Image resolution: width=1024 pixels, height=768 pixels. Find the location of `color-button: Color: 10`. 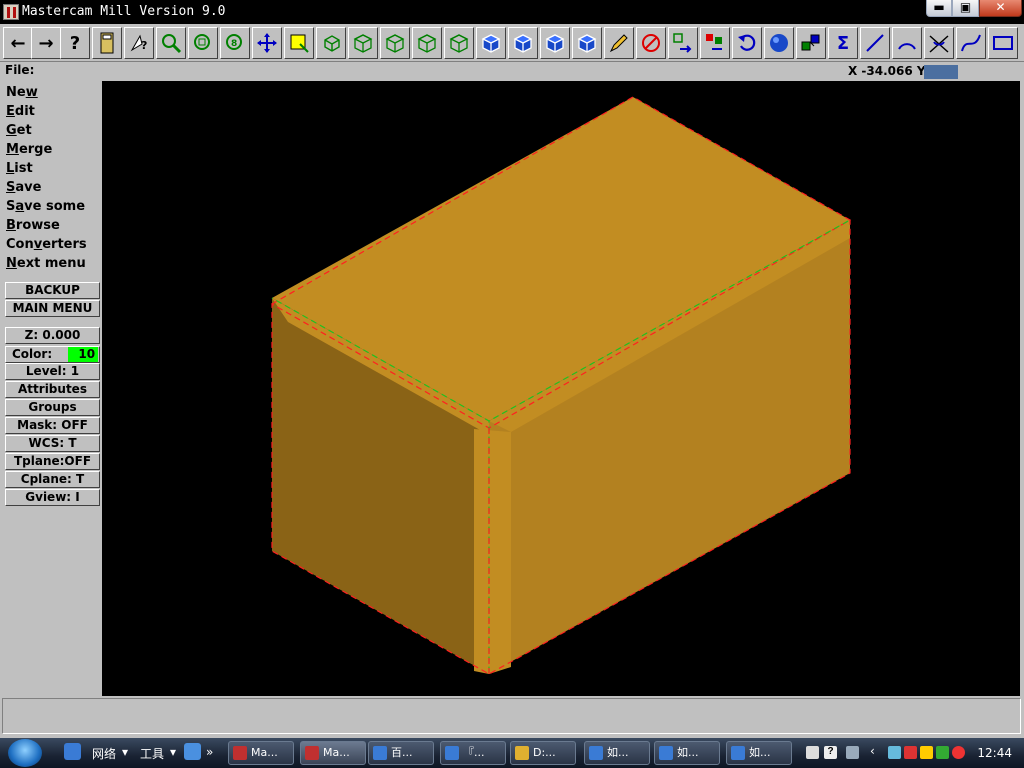

color-button: Color: 10 is located at coordinates (52, 354).